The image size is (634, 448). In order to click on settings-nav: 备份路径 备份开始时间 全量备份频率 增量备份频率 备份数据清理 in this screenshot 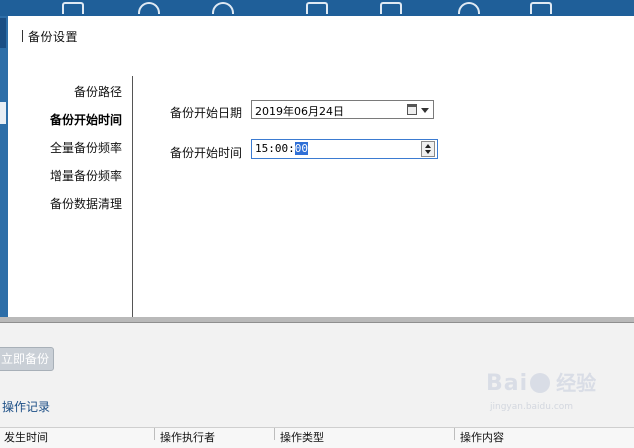, I will do `click(74, 197)`.